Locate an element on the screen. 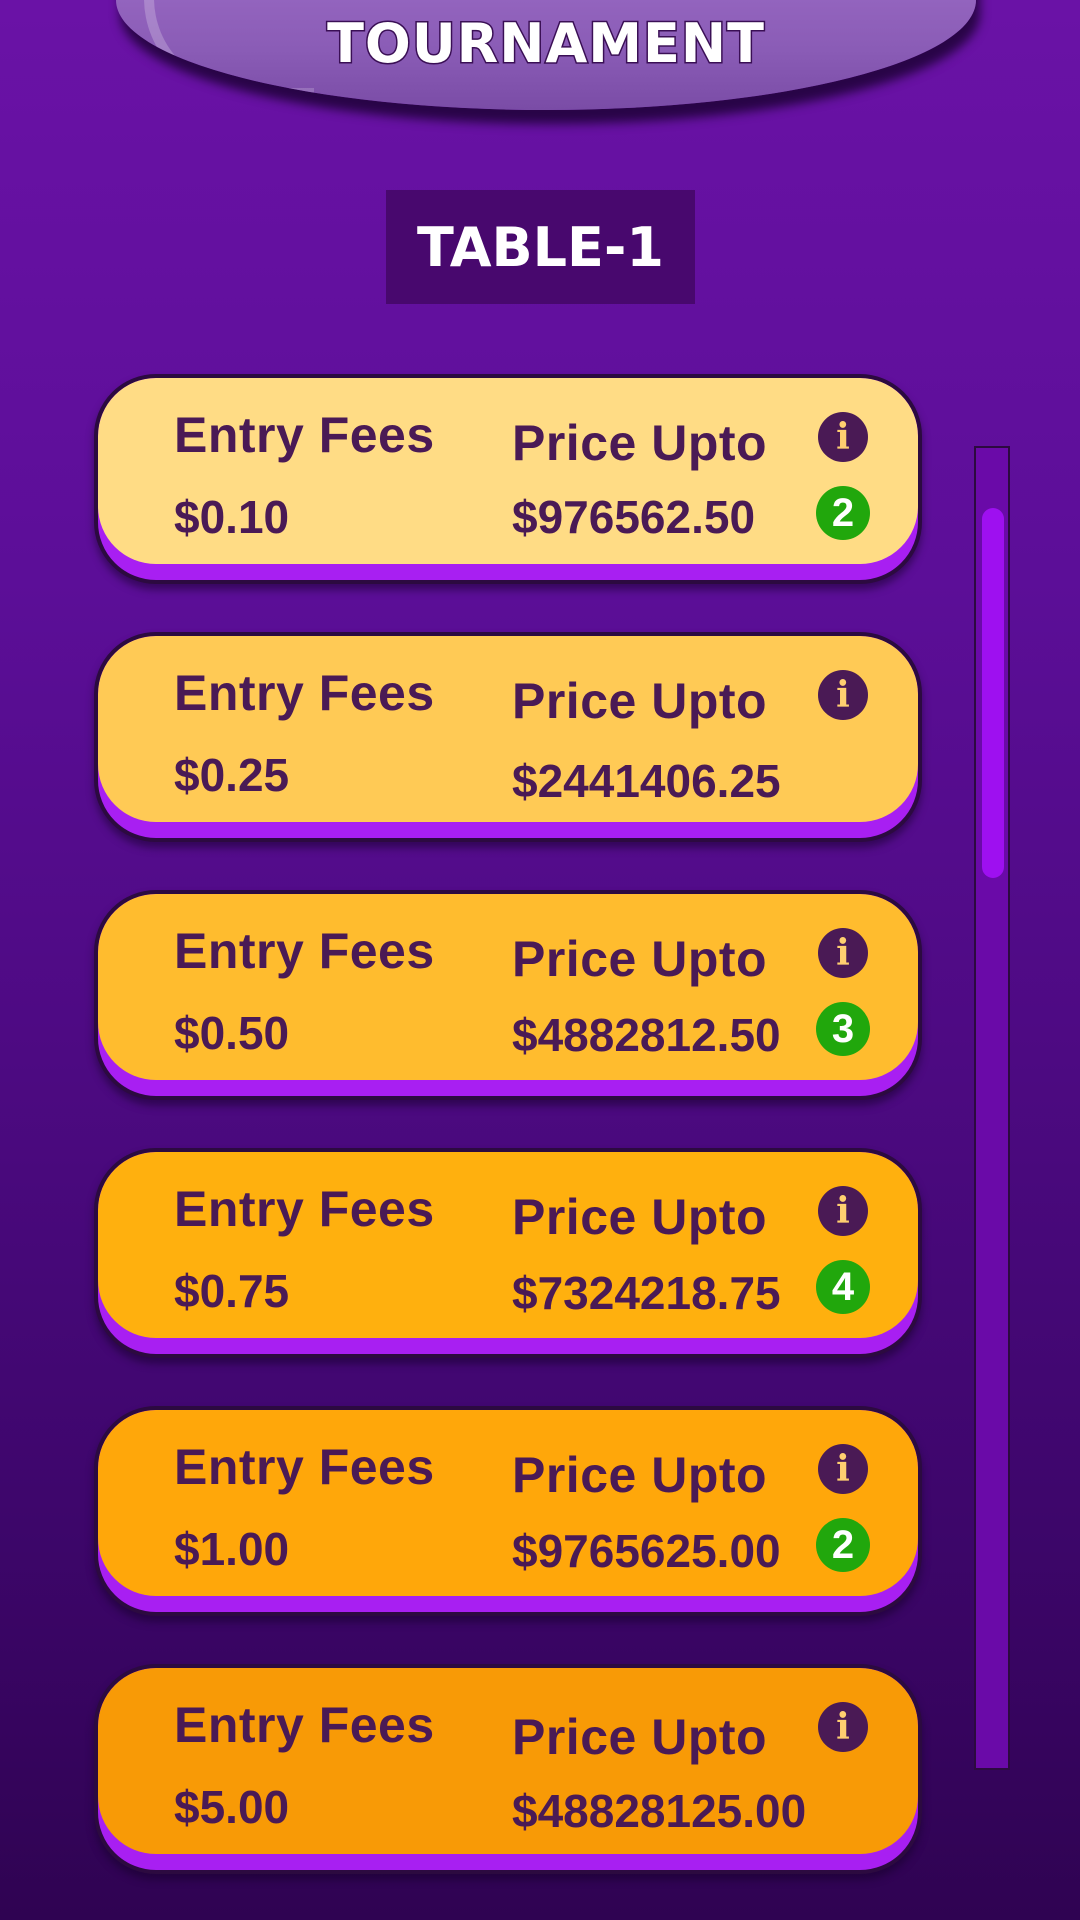  card-face: Entry Fees $0.10 Price Upto $976562.50 i 2 is located at coordinates (508, 471).